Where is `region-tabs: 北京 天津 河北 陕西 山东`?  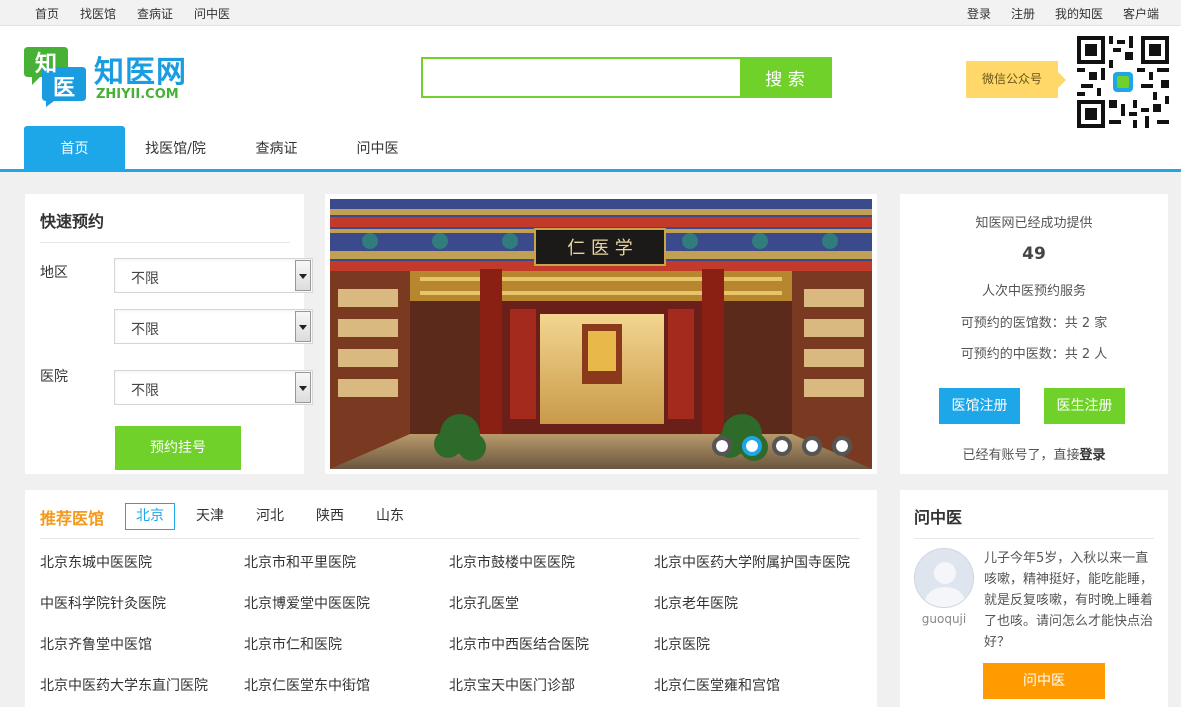 region-tabs: 北京 天津 河北 陕西 山东 is located at coordinates (275, 516).